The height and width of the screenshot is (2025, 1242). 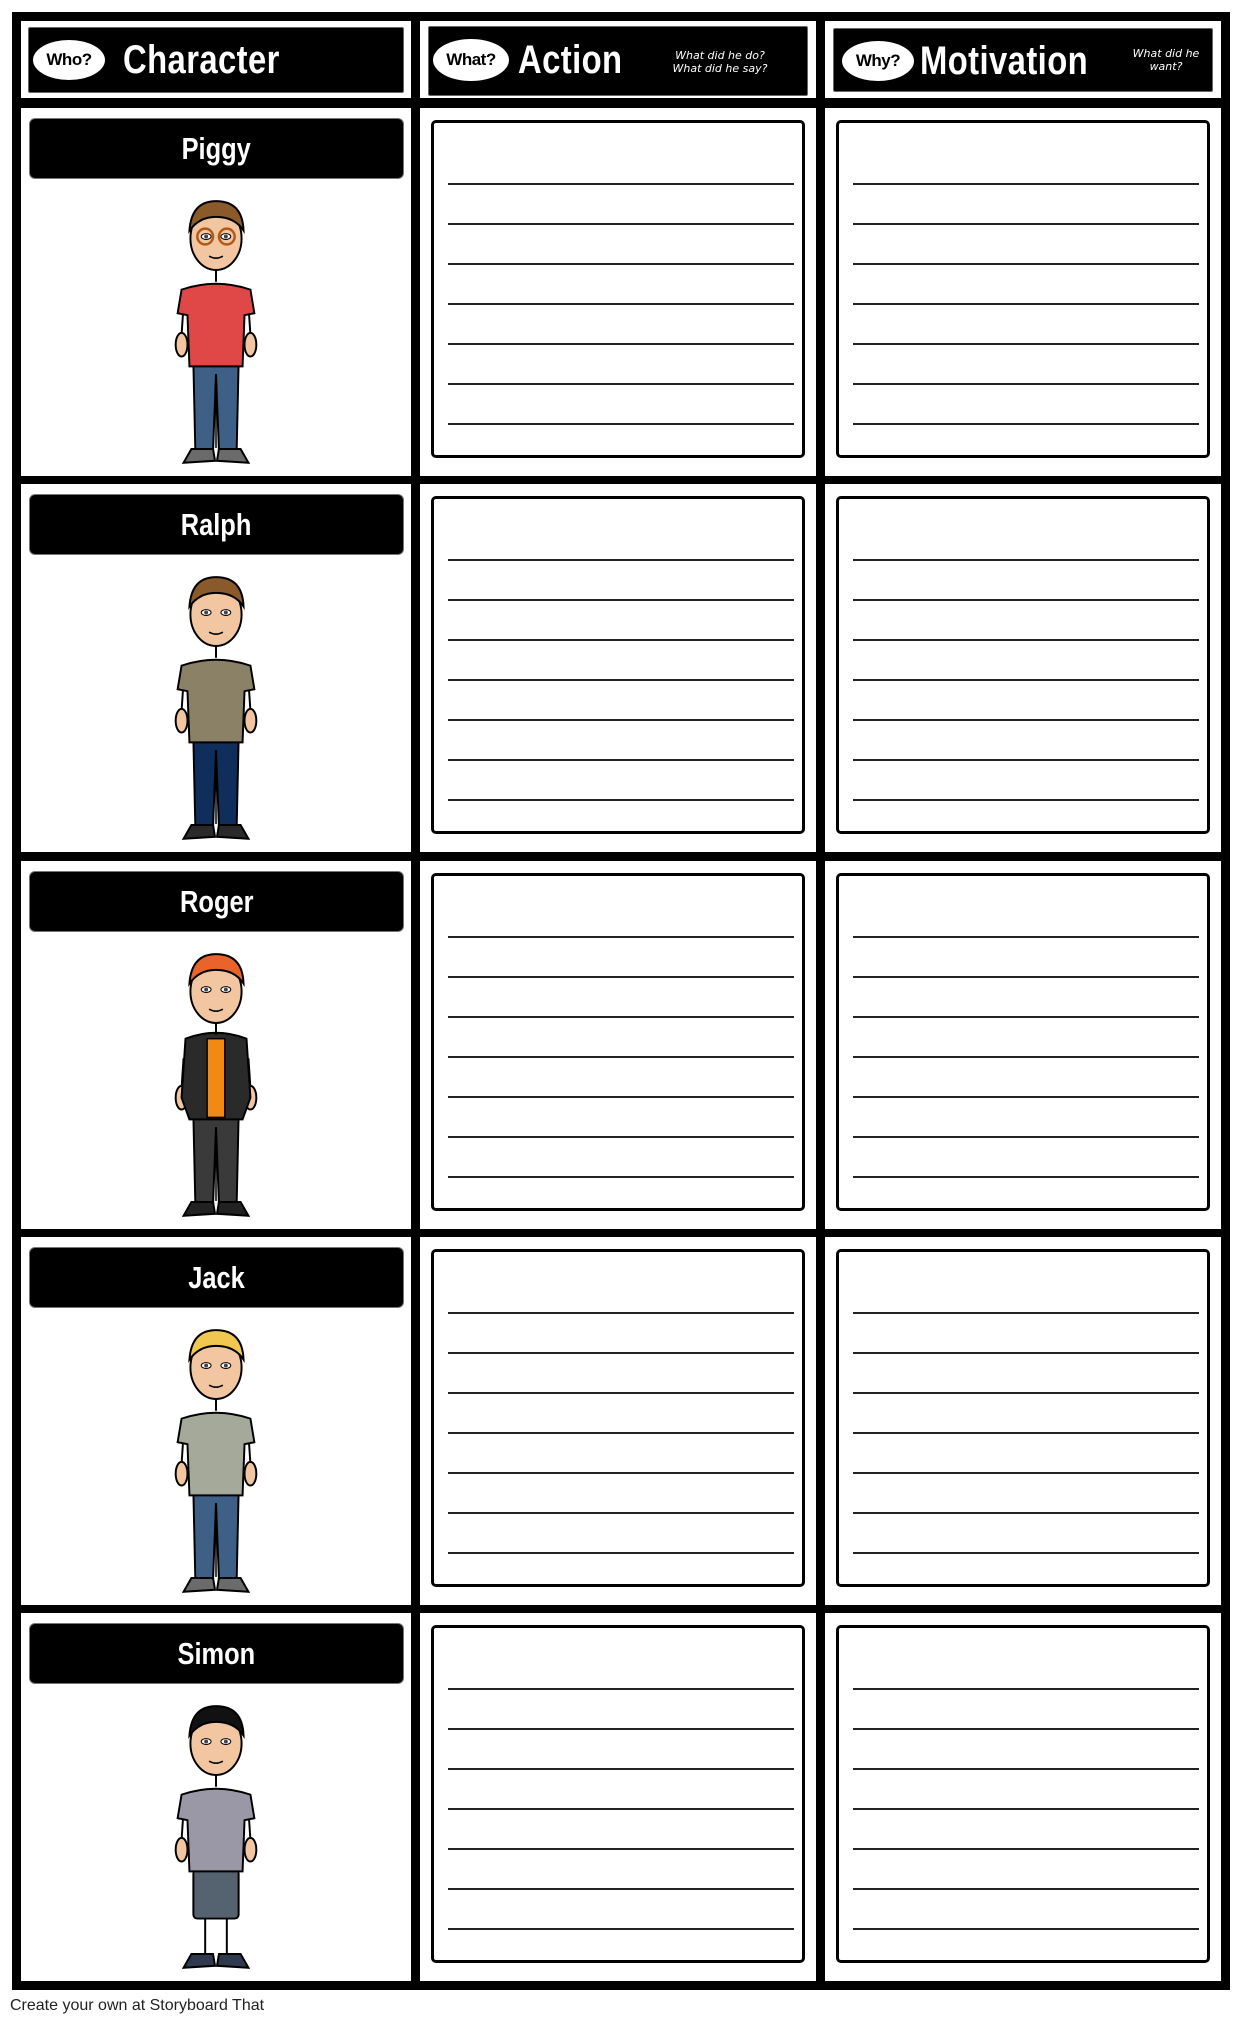 What do you see at coordinates (216, 327) in the screenshot?
I see `character-figure-piggy` at bounding box center [216, 327].